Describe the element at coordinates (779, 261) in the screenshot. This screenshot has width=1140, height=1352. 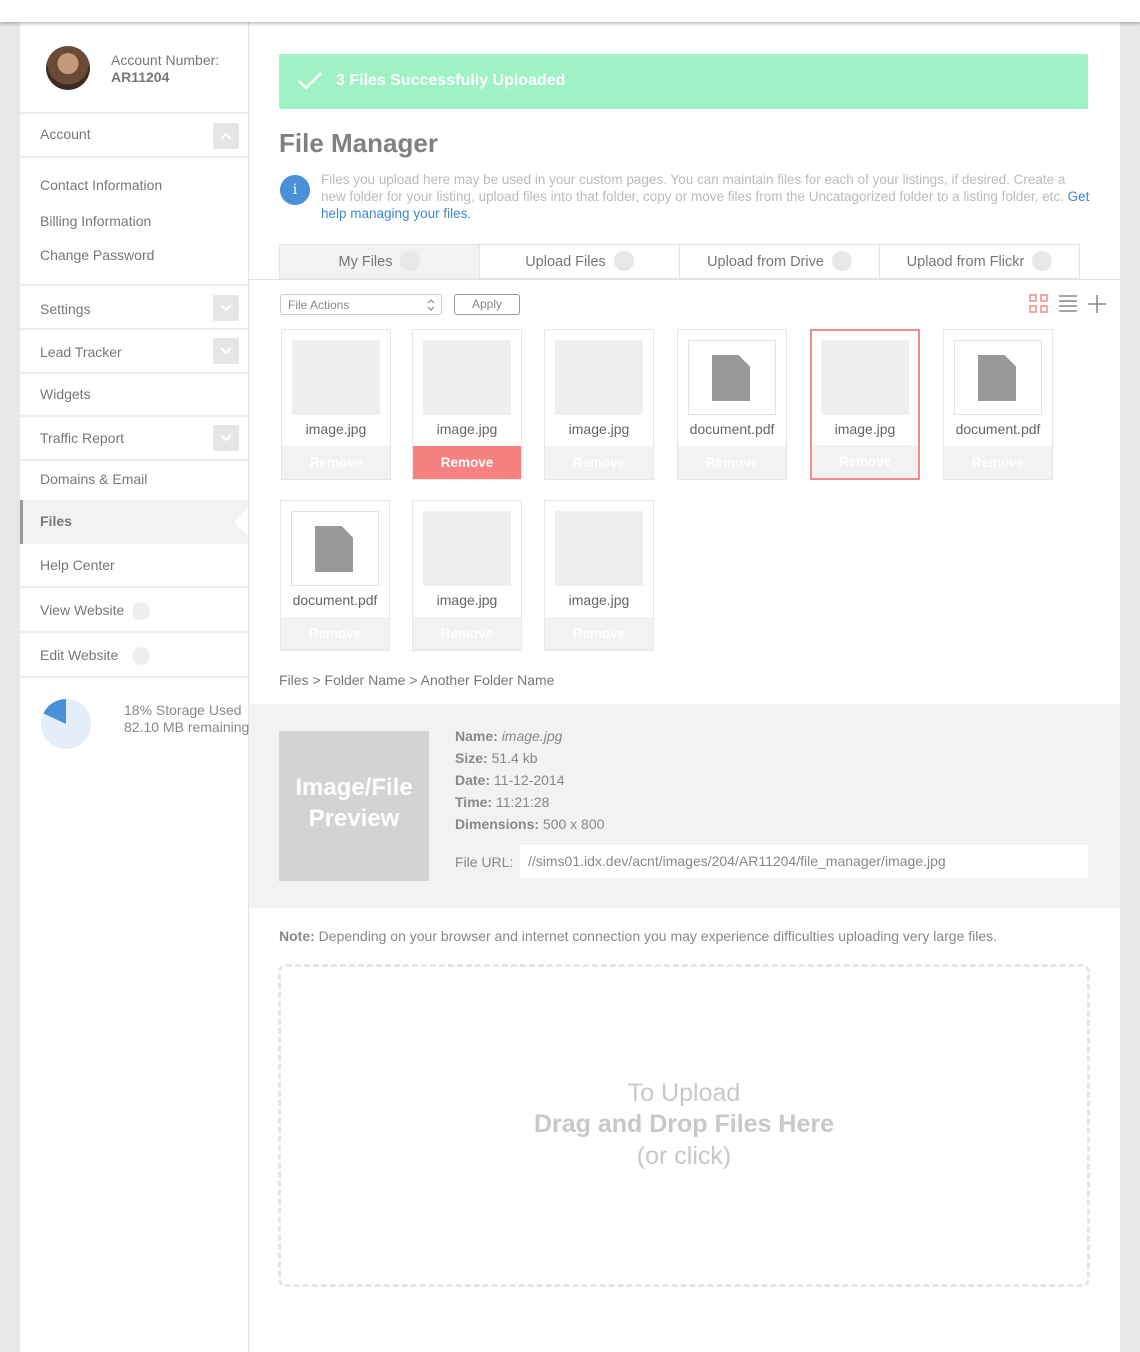
I see `tab-upload-from-drive: Upload from Drive` at that location.